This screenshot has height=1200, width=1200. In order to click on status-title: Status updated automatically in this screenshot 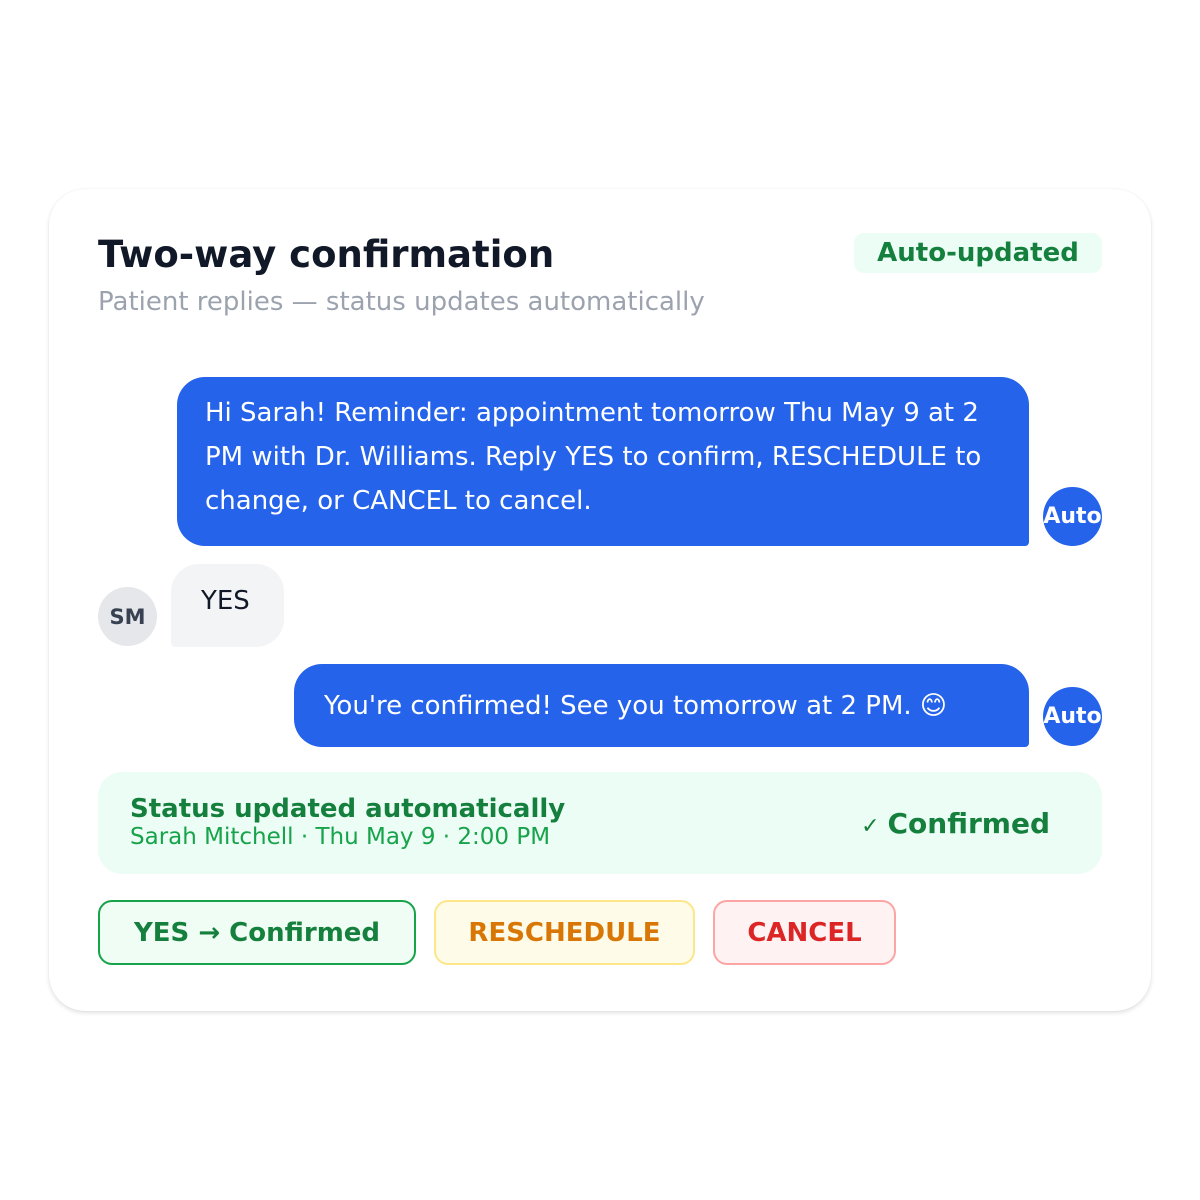, I will do `click(348, 809)`.